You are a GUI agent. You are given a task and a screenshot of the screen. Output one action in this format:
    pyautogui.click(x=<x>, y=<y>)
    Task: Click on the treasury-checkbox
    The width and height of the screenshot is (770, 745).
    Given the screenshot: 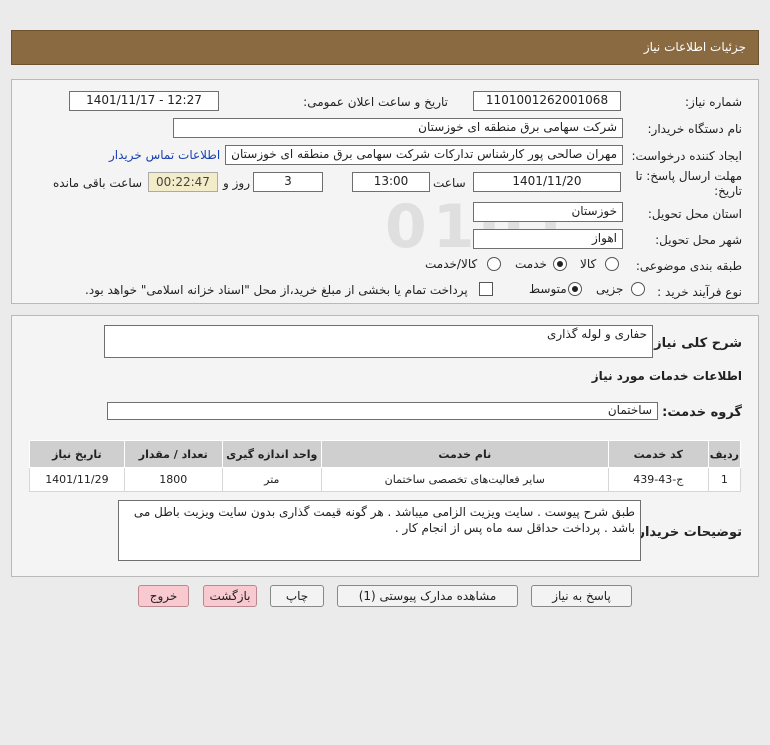 What is the action you would take?
    pyautogui.click(x=486, y=289)
    